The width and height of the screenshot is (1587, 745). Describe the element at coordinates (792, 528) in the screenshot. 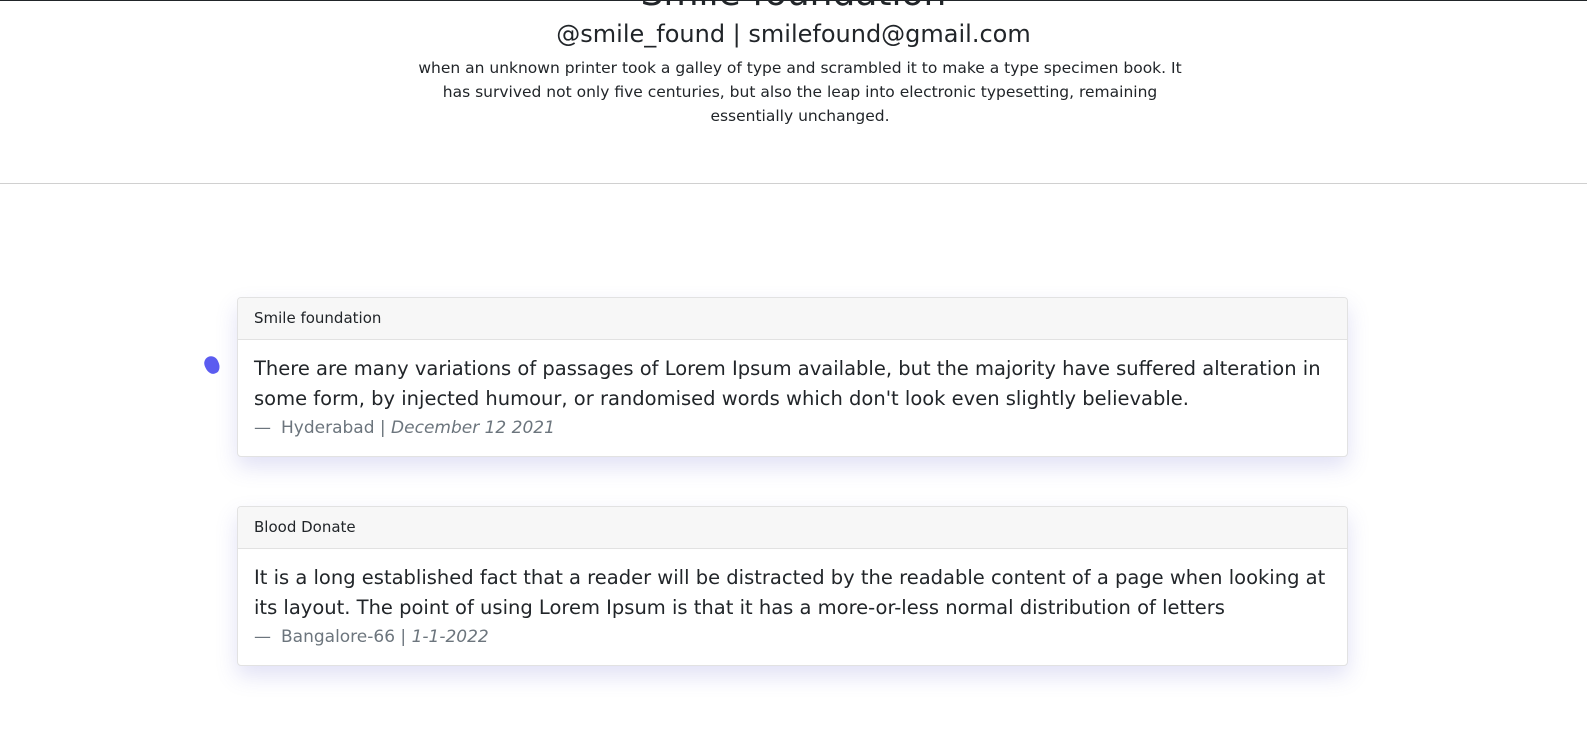

I see `card-header: Blood Donate` at that location.